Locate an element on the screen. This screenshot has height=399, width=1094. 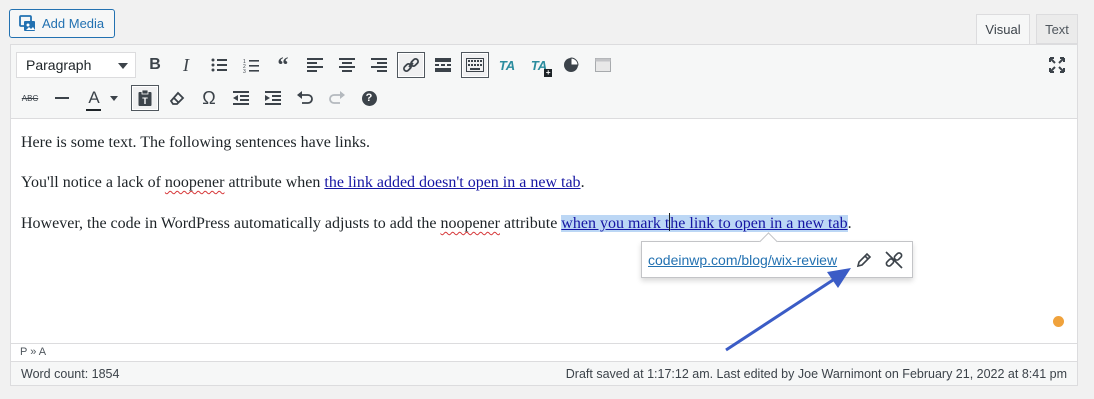
align-right-button is located at coordinates (379, 65).